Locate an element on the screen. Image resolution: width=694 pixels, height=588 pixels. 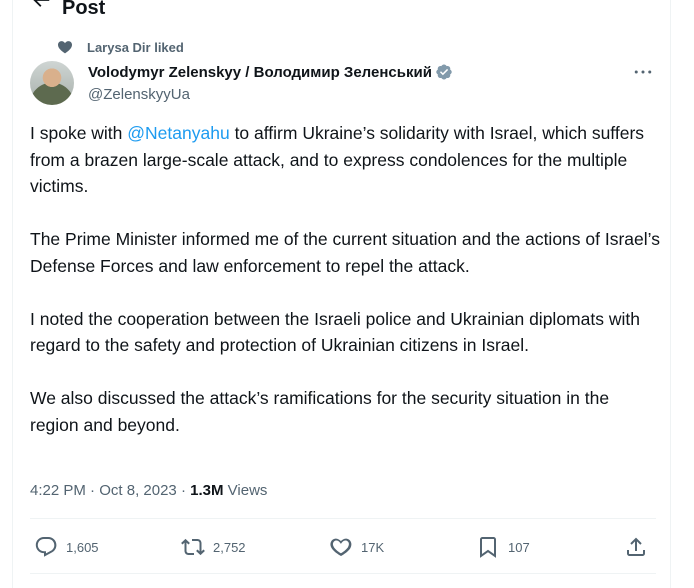
mention-link: @Netanyahu is located at coordinates (178, 133).